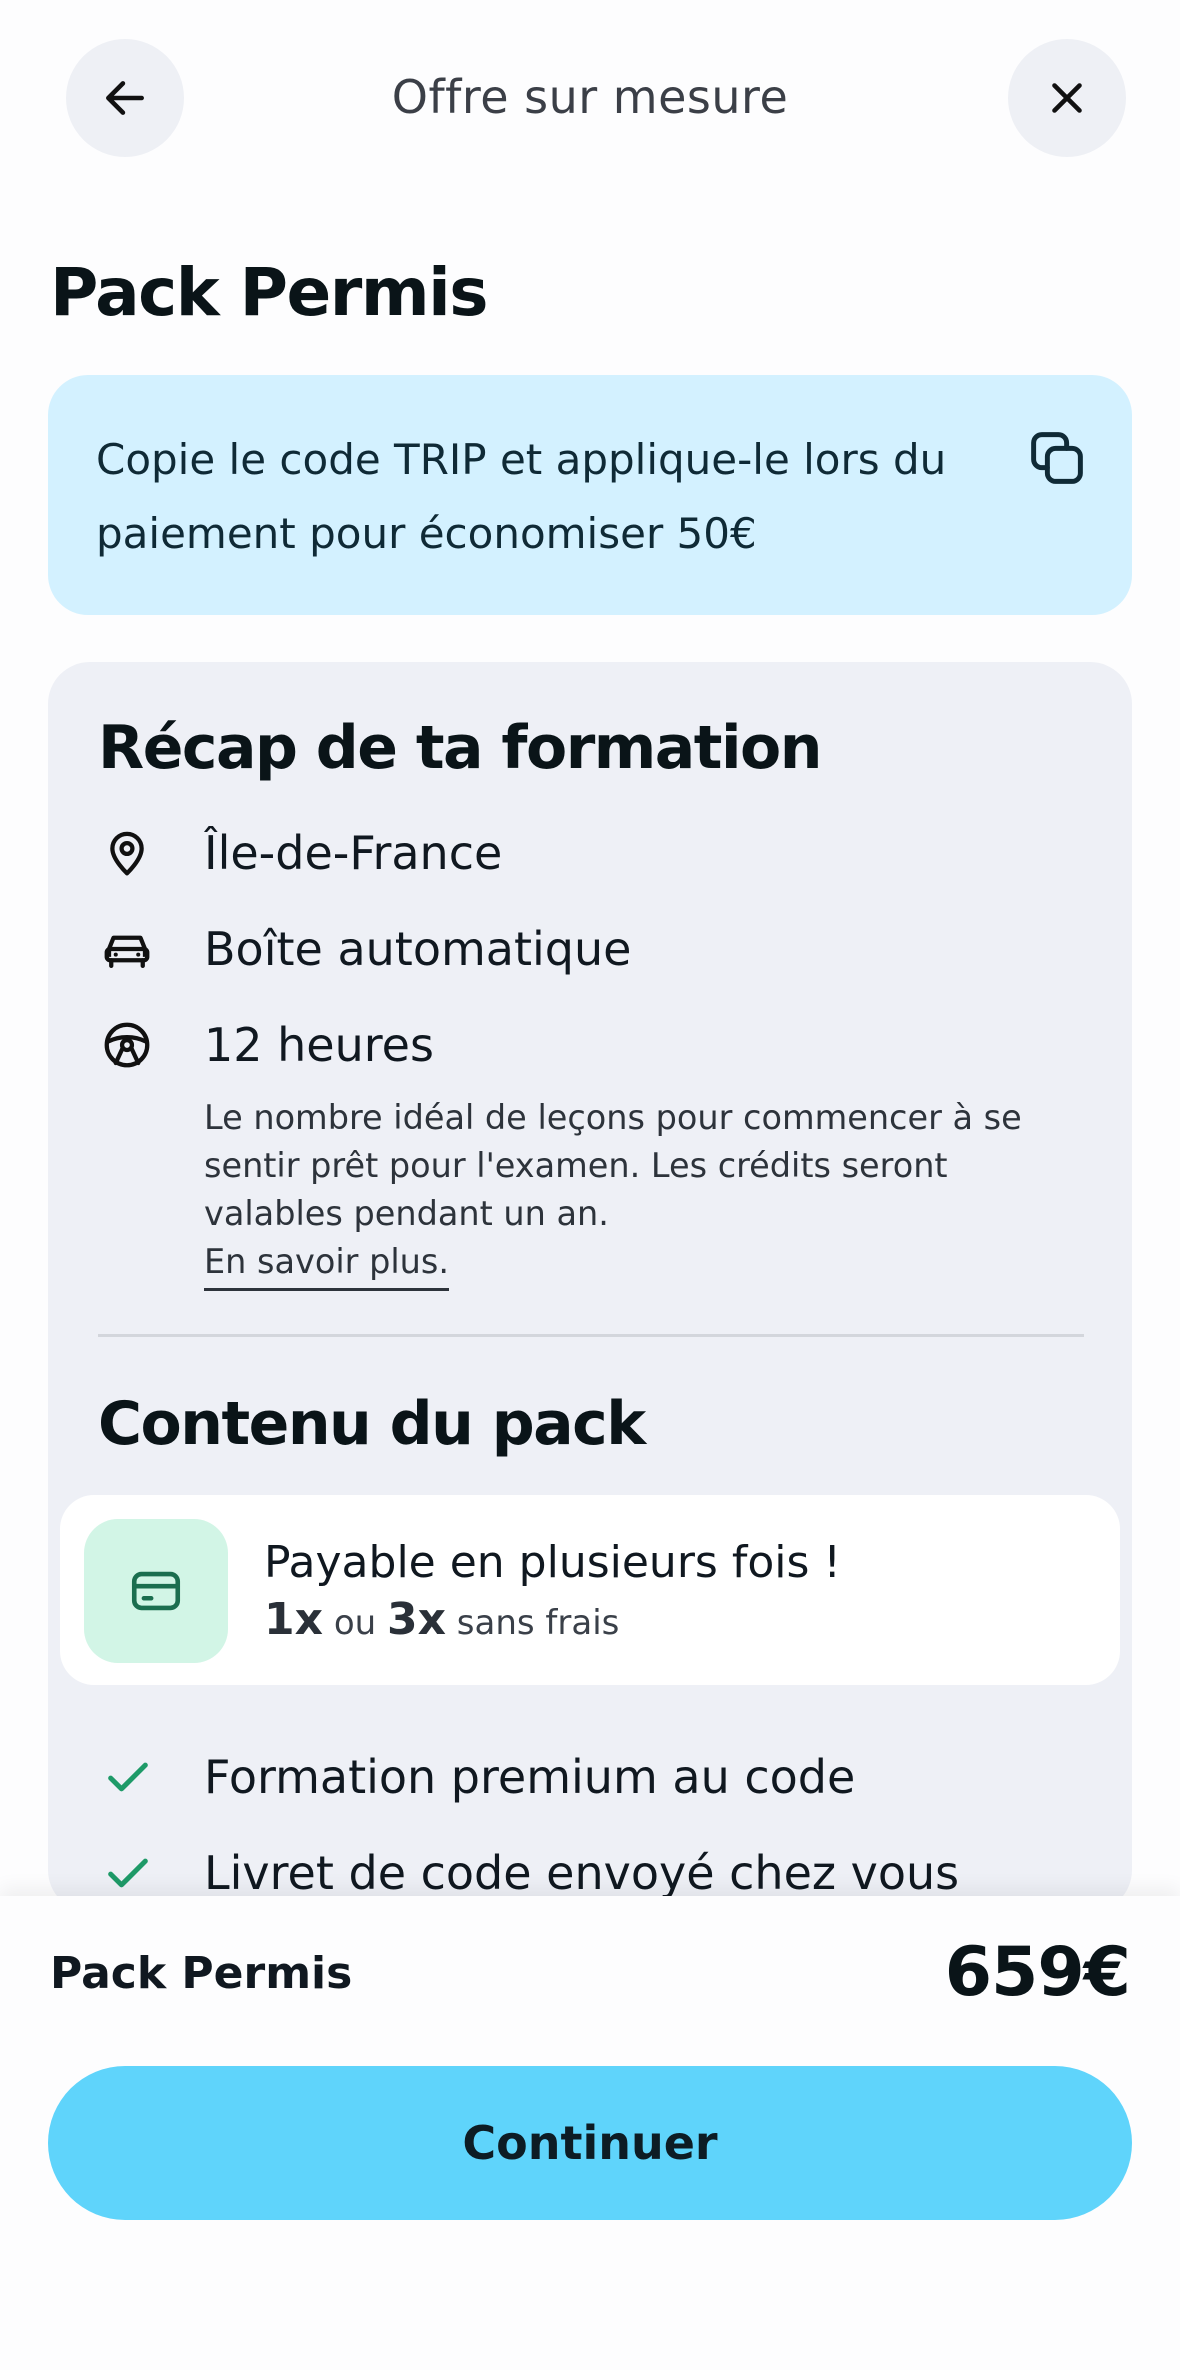 The height and width of the screenshot is (2370, 1180). What do you see at coordinates (201, 1973) in the screenshot?
I see `summary-label: Pack Permis` at bounding box center [201, 1973].